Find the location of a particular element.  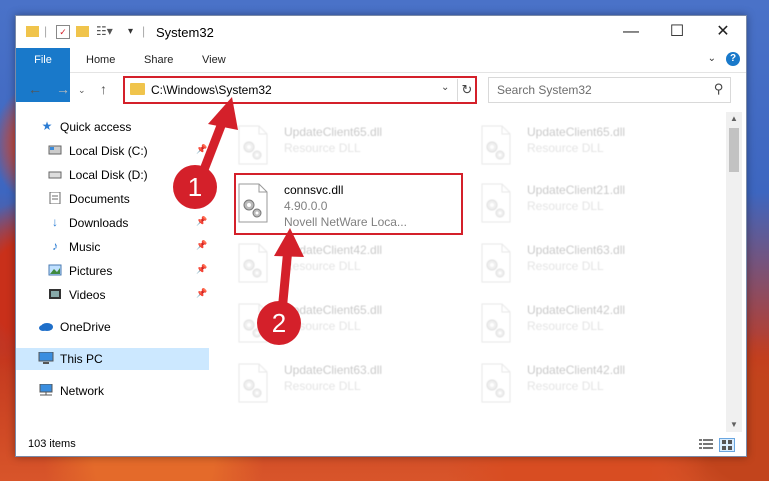

sidebar-item-label: Documents is located at coordinates (99, 199).